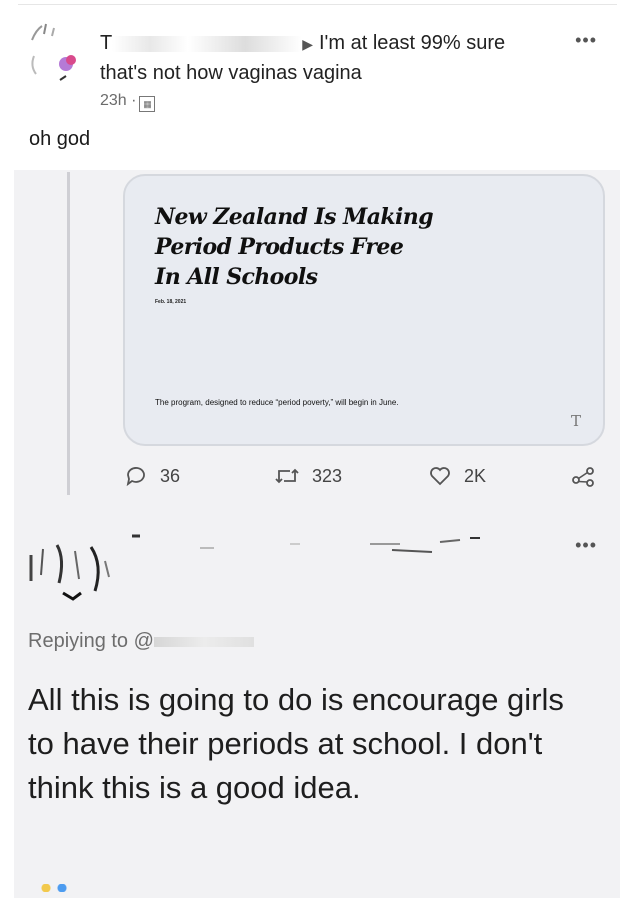 This screenshot has height=898, width=635. Describe the element at coordinates (317, 4) in the screenshot. I see `top-divider` at that location.